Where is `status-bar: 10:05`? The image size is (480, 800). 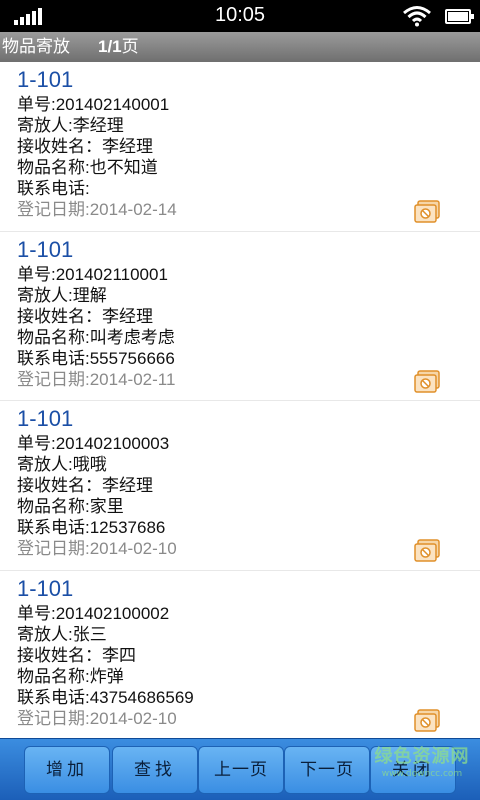 status-bar: 10:05 is located at coordinates (240, 16).